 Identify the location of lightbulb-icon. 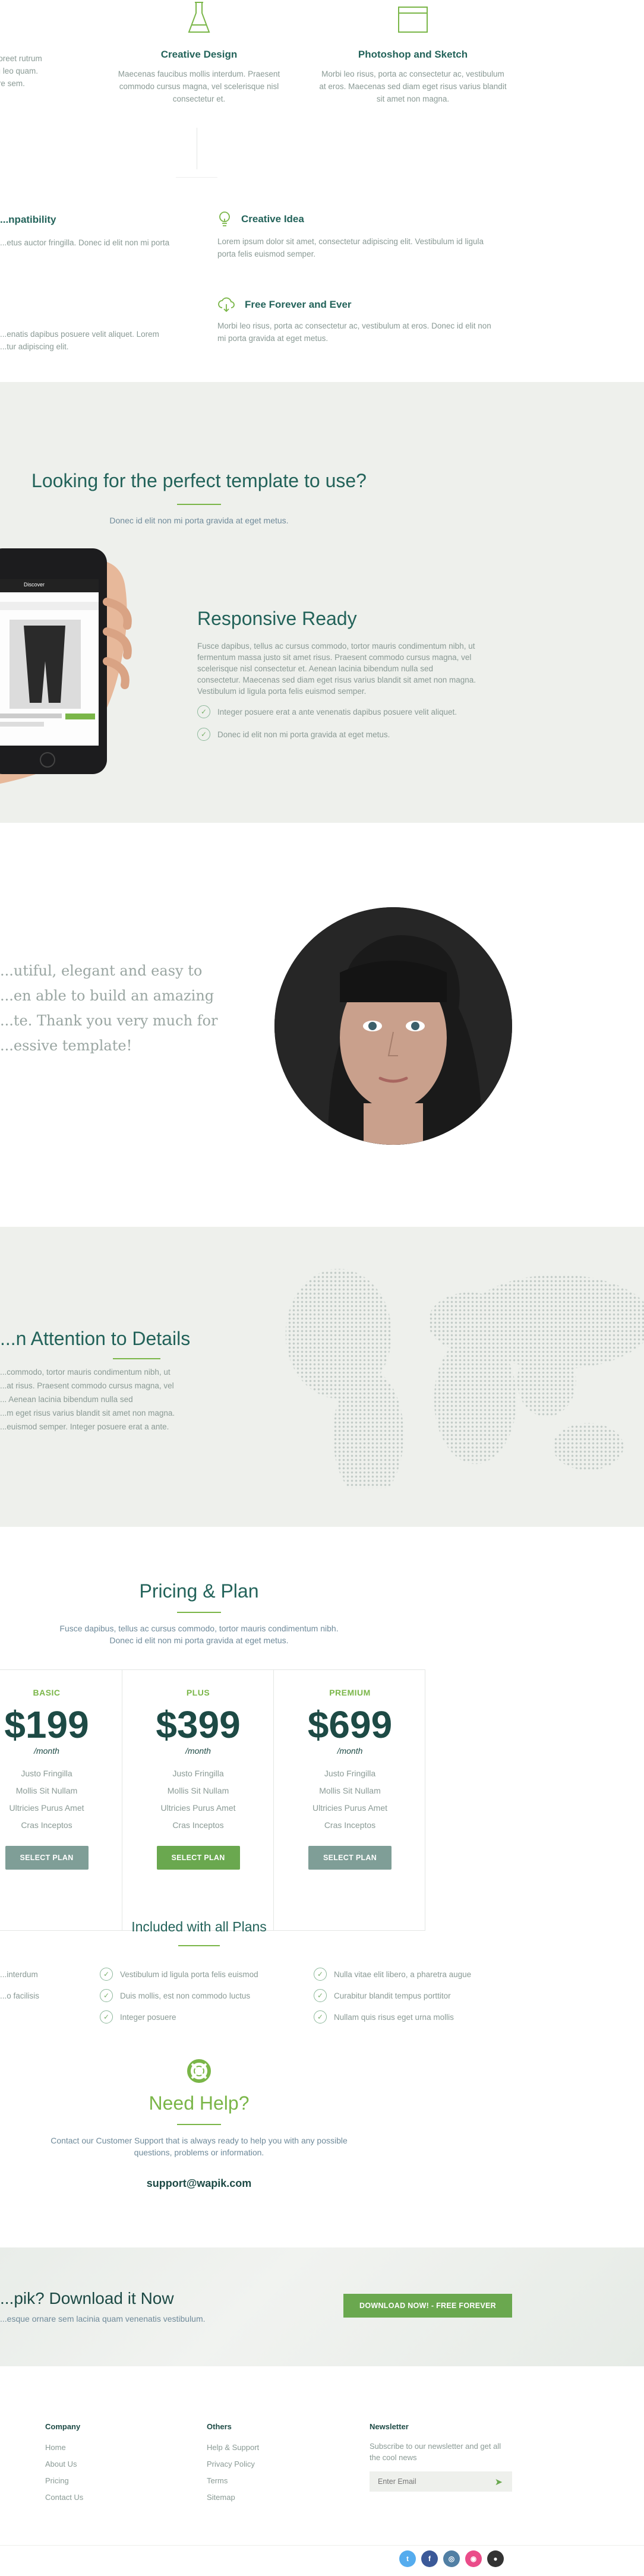
(224, 219).